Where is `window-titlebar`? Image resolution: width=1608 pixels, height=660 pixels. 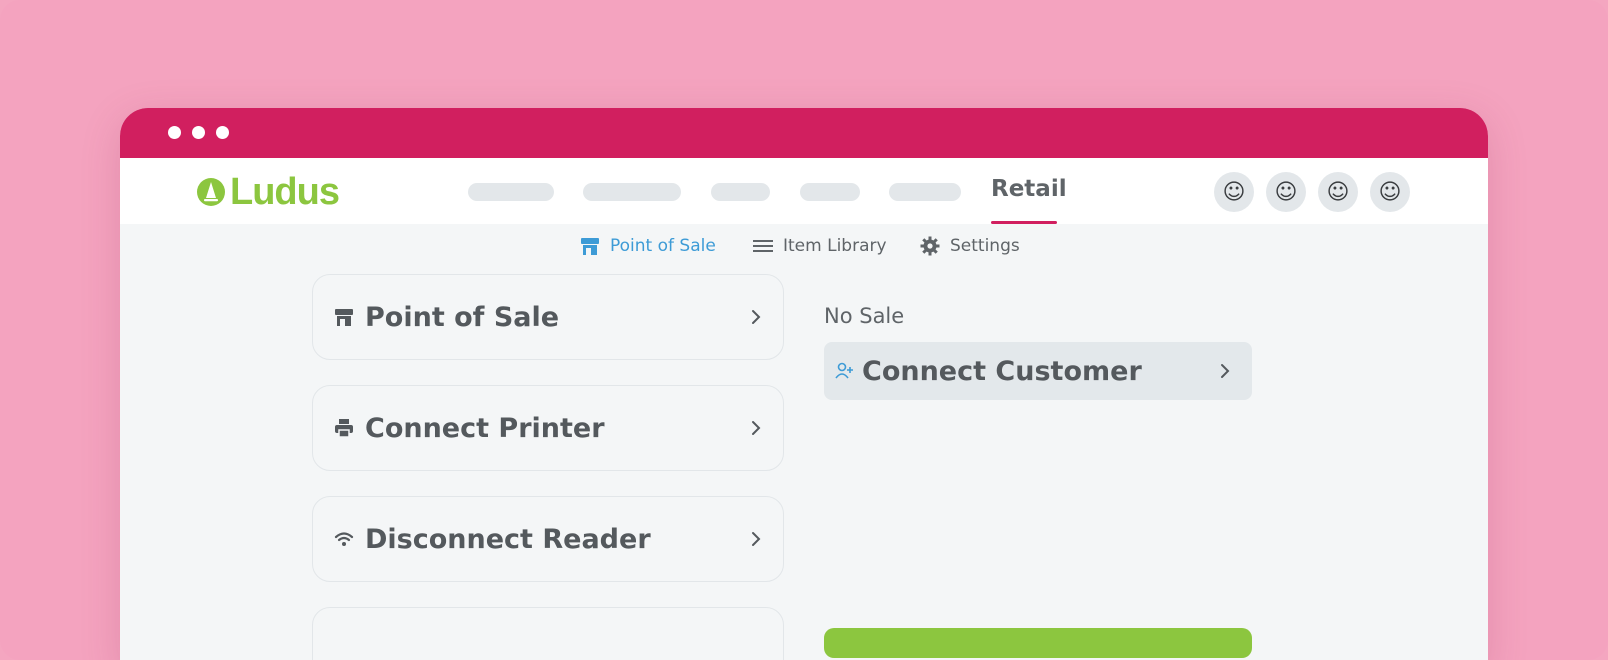
window-titlebar is located at coordinates (804, 133).